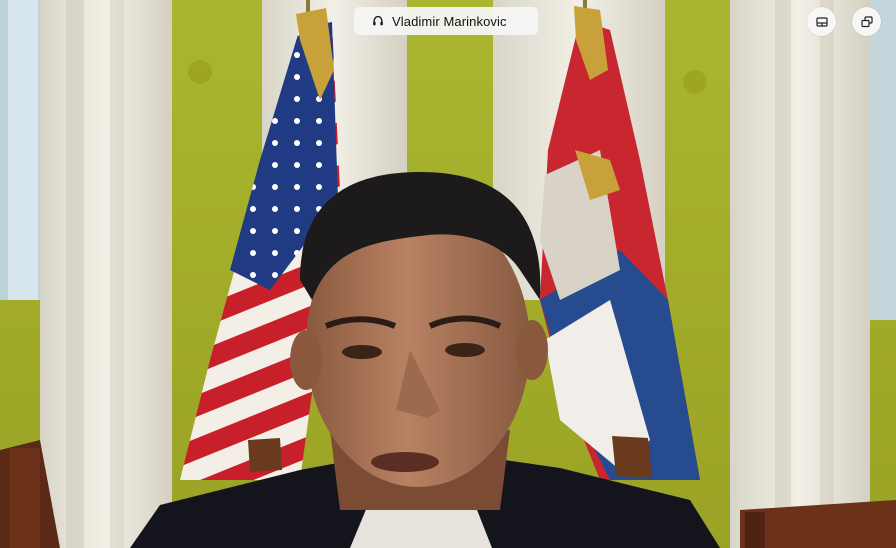  Describe the element at coordinates (449, 21) in the screenshot. I see `participant-name: Vladimir Marinkovic` at that location.